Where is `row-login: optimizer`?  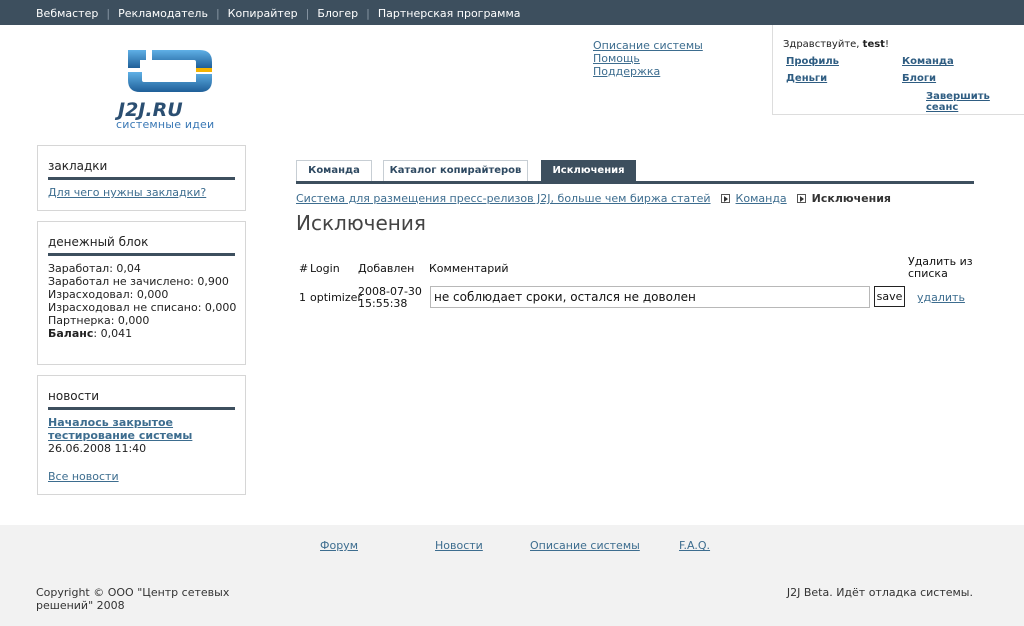 row-login: optimizer is located at coordinates (336, 297).